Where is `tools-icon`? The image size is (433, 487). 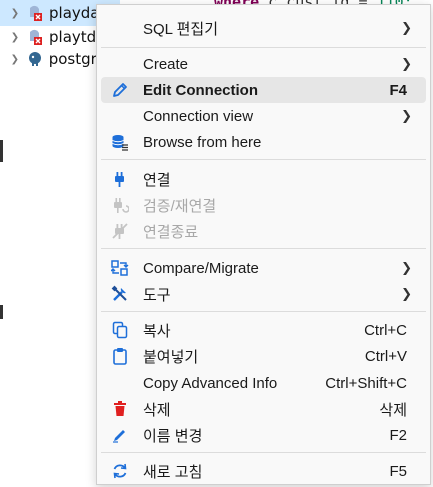 tools-icon is located at coordinates (120, 294).